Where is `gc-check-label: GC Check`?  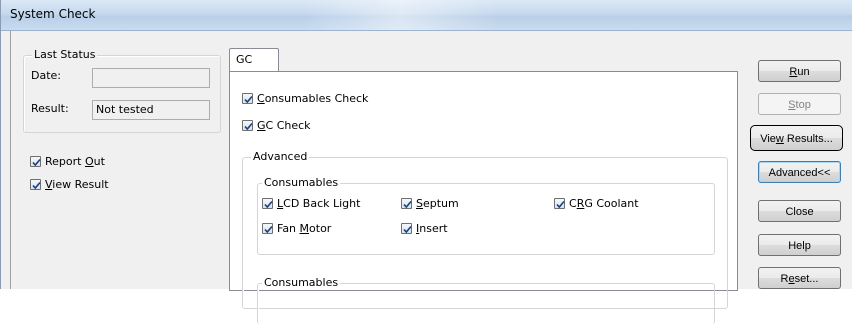 gc-check-label: GC Check is located at coordinates (284, 125).